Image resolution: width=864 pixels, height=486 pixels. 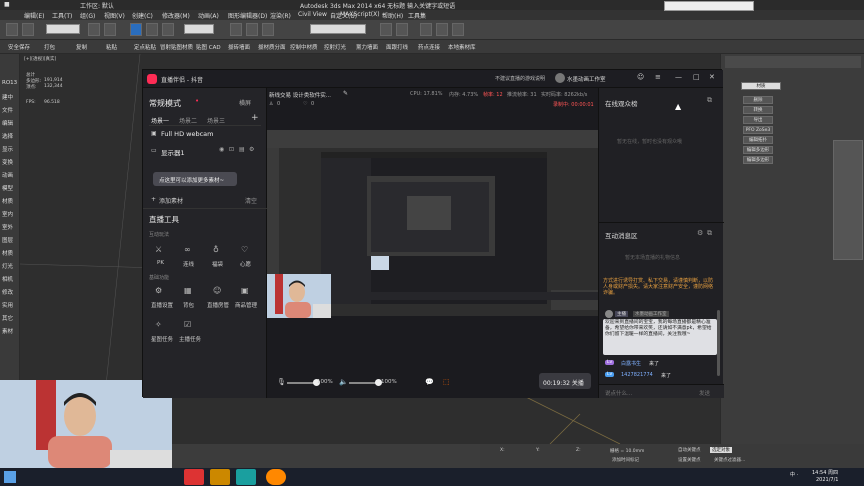 What do you see at coordinates (462, 47) in the screenshot?
I see `plugin-button: 本地素材库` at bounding box center [462, 47].